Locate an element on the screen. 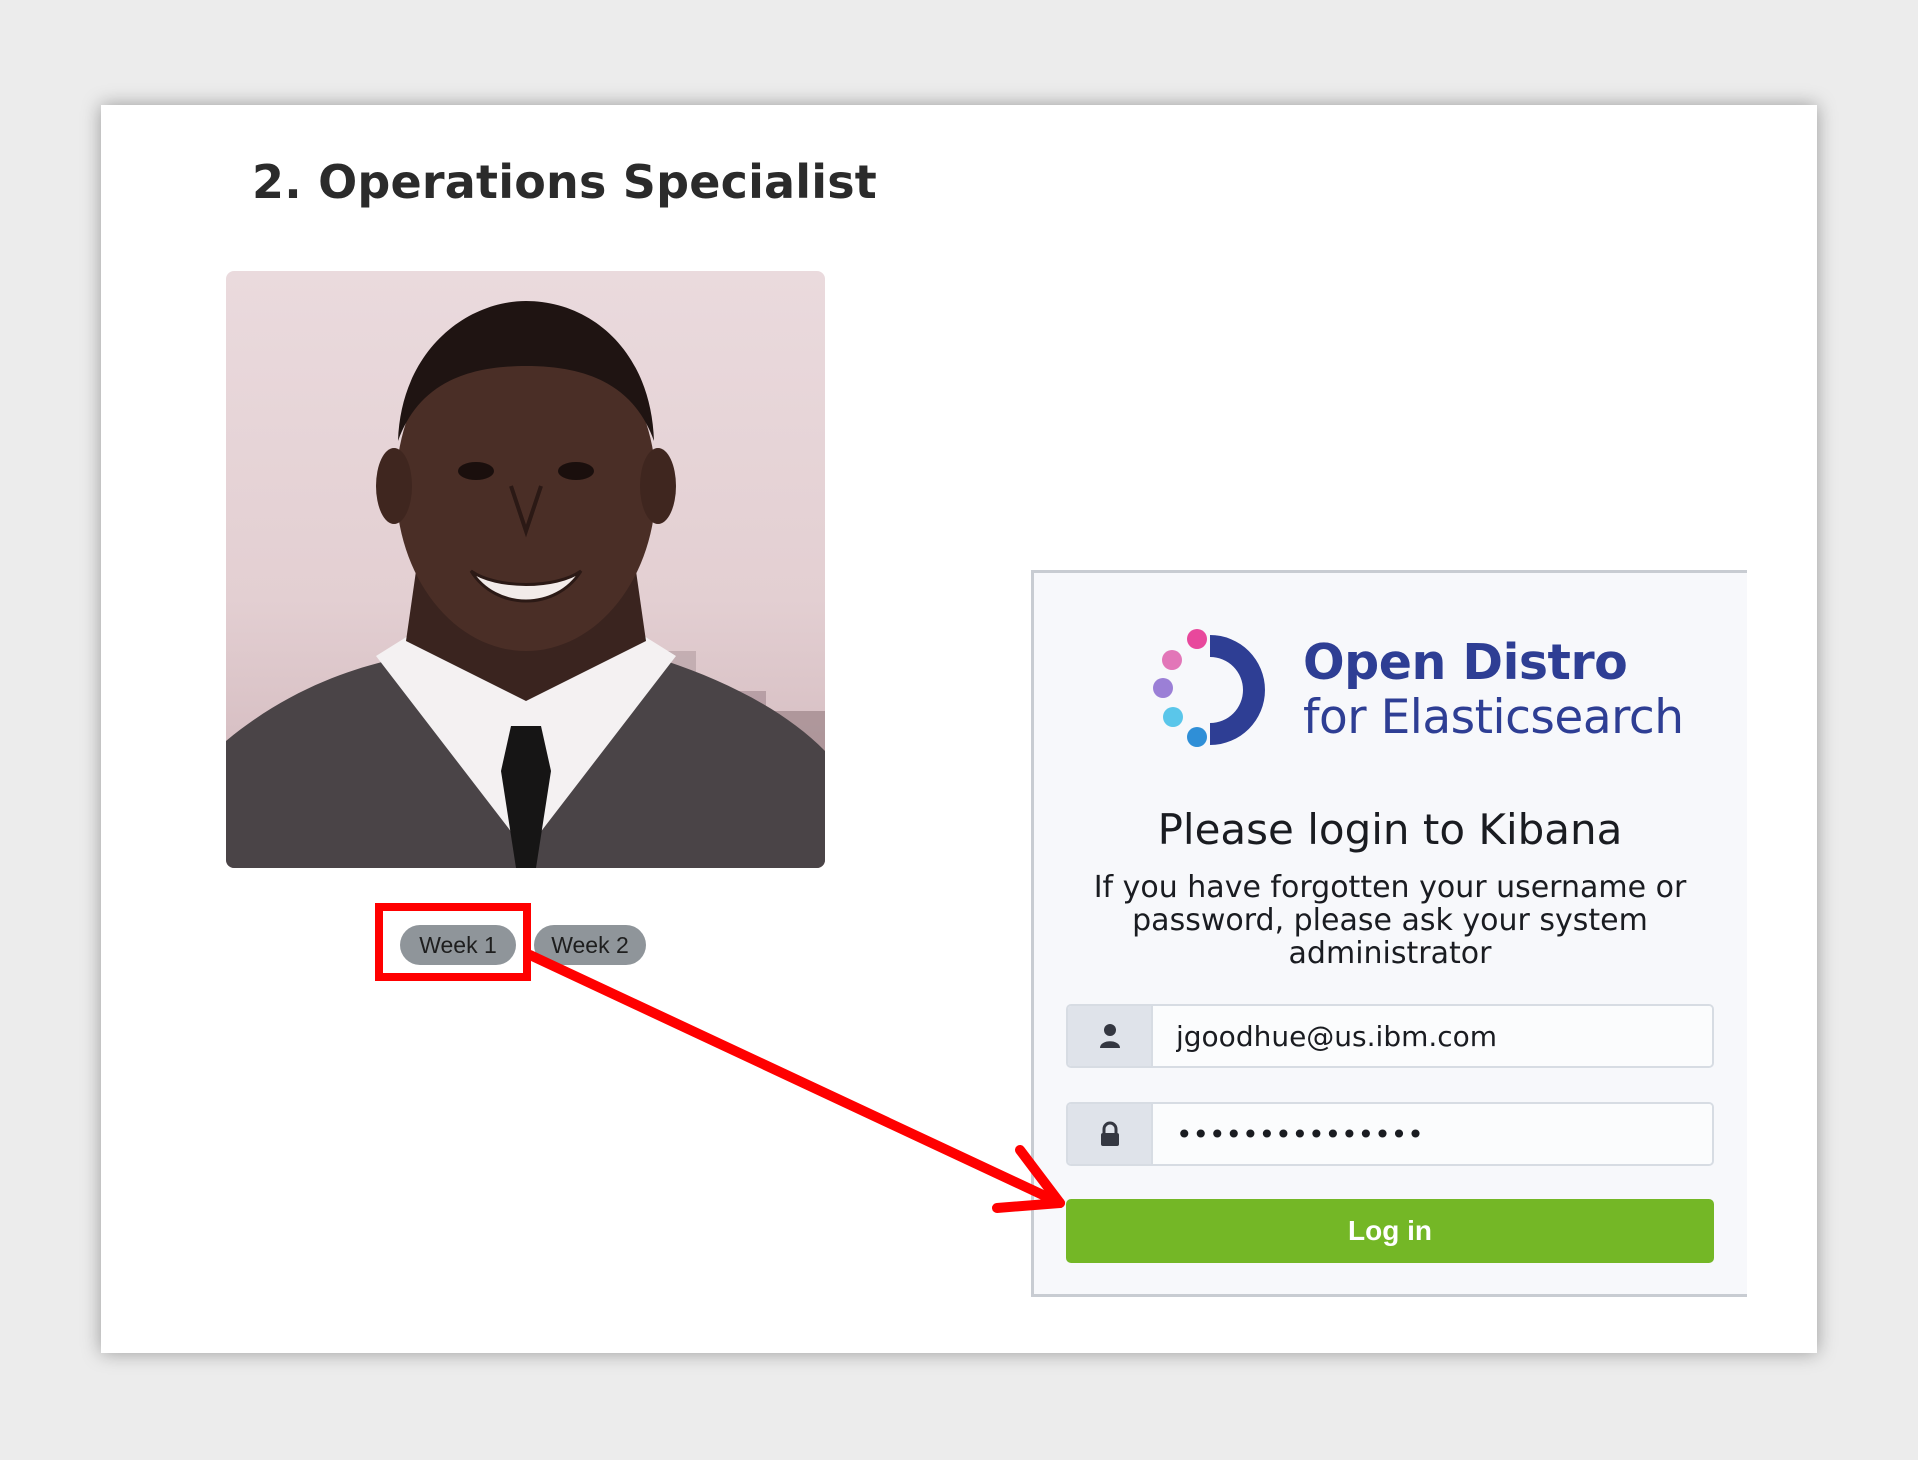  profile-photo is located at coordinates (525, 569).